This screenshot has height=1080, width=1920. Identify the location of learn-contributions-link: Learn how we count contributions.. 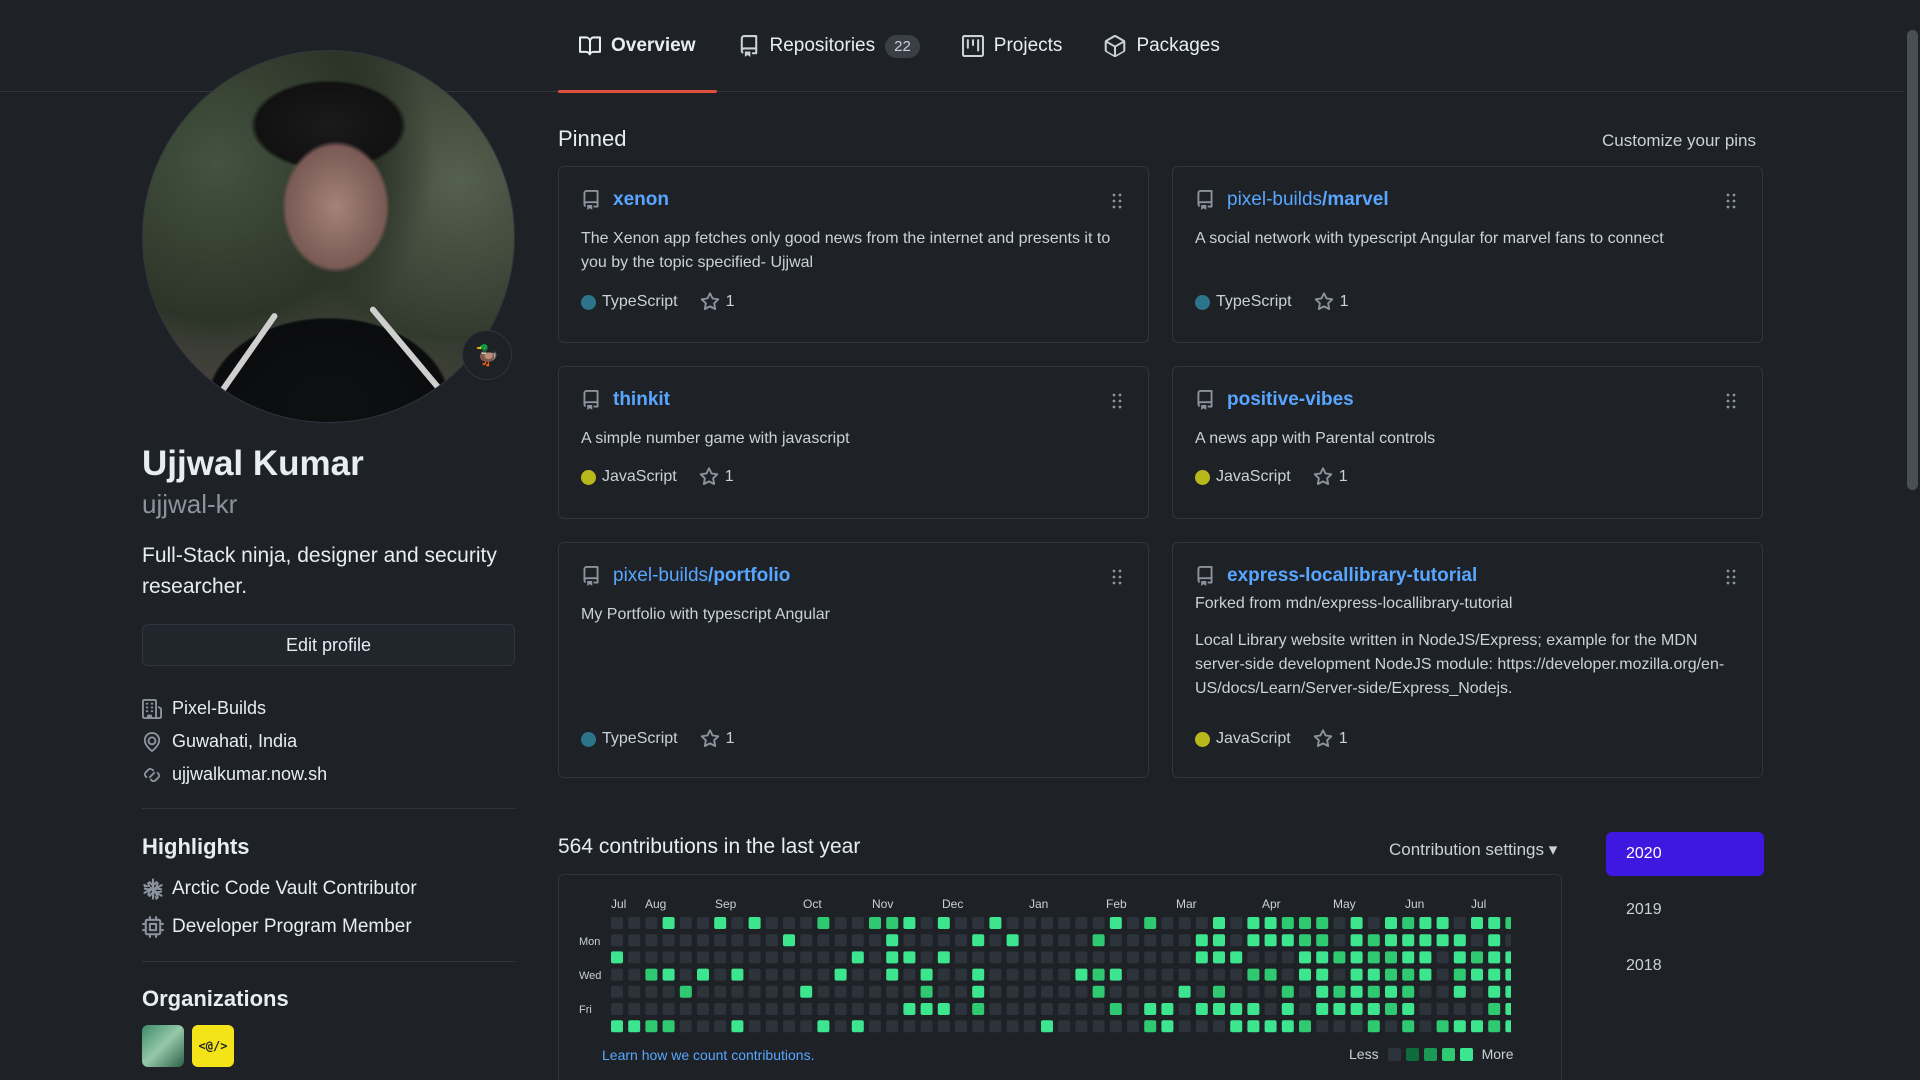
(708, 1055).